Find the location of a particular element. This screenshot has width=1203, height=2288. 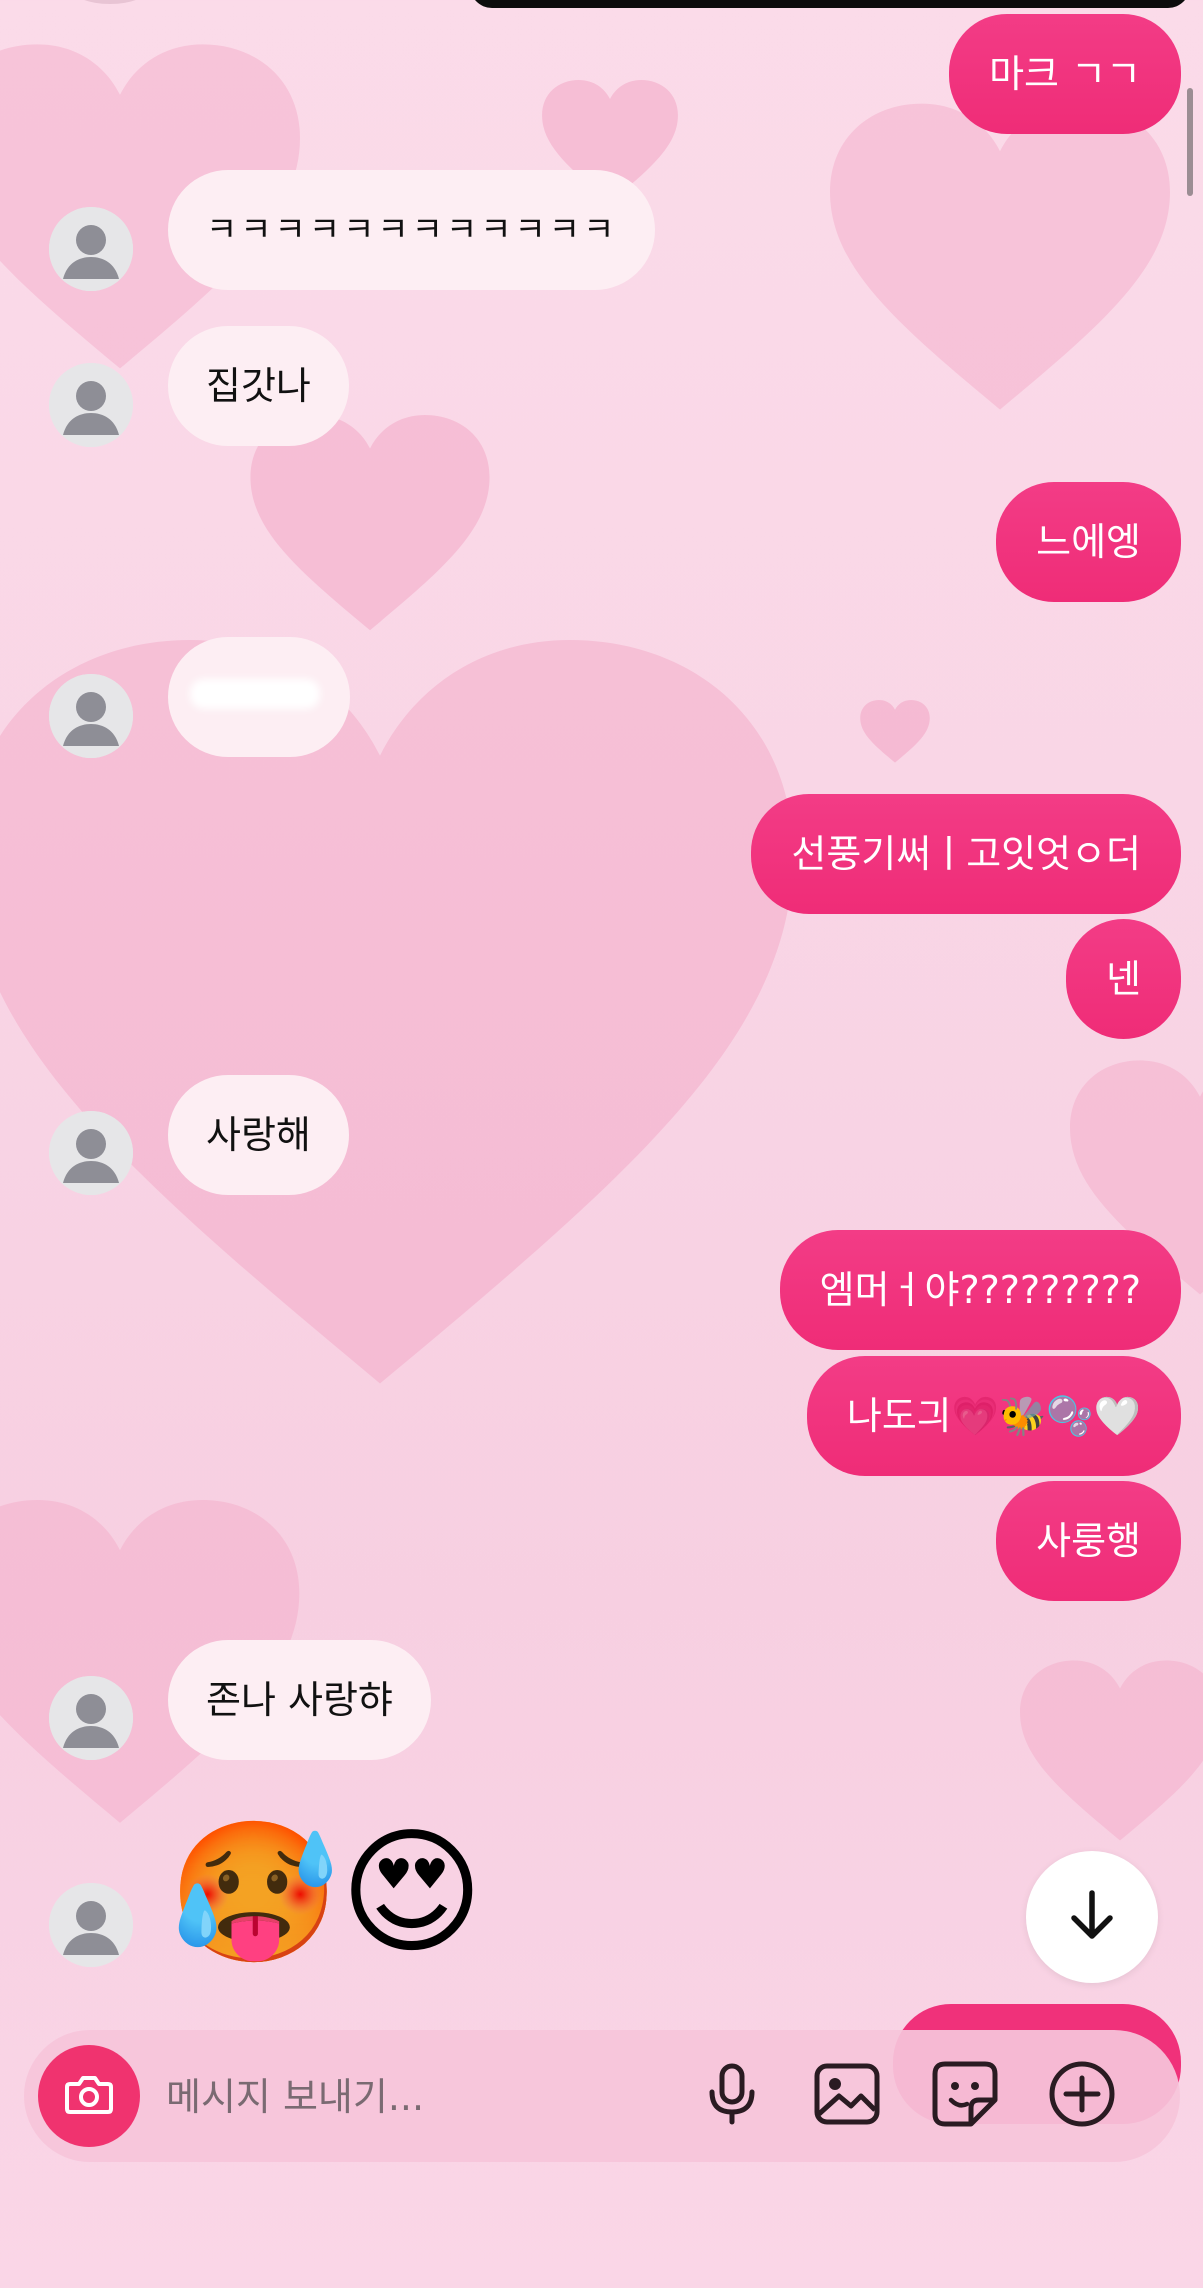

outgoing-message: 나도긔💗🐝🫧🤍 is located at coordinates (993, 1416).